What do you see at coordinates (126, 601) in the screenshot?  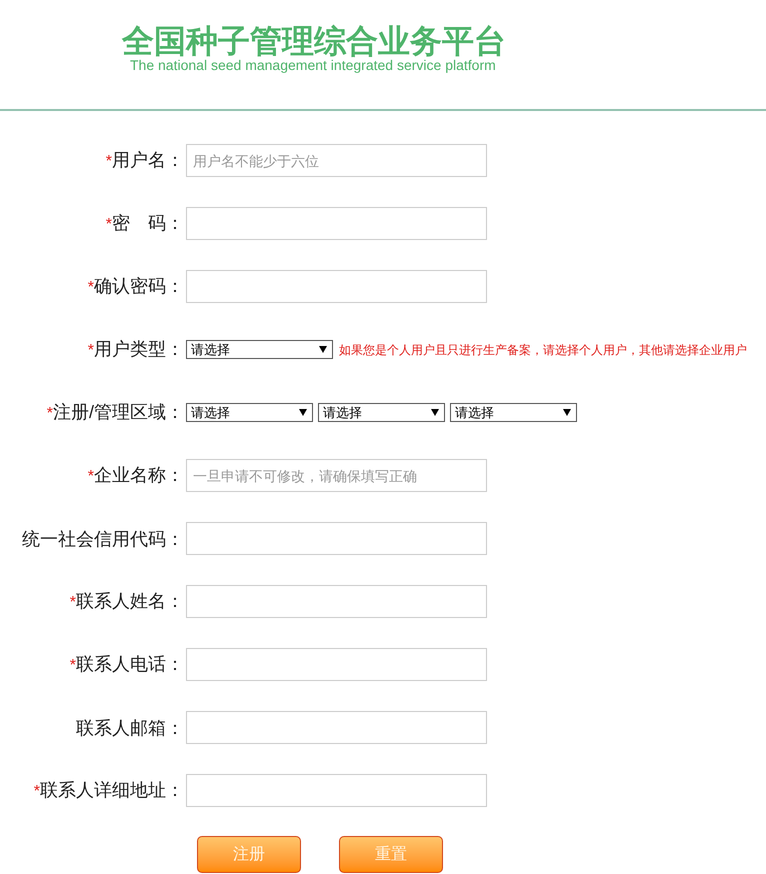 I see `field-label: *联系人姓名：` at bounding box center [126, 601].